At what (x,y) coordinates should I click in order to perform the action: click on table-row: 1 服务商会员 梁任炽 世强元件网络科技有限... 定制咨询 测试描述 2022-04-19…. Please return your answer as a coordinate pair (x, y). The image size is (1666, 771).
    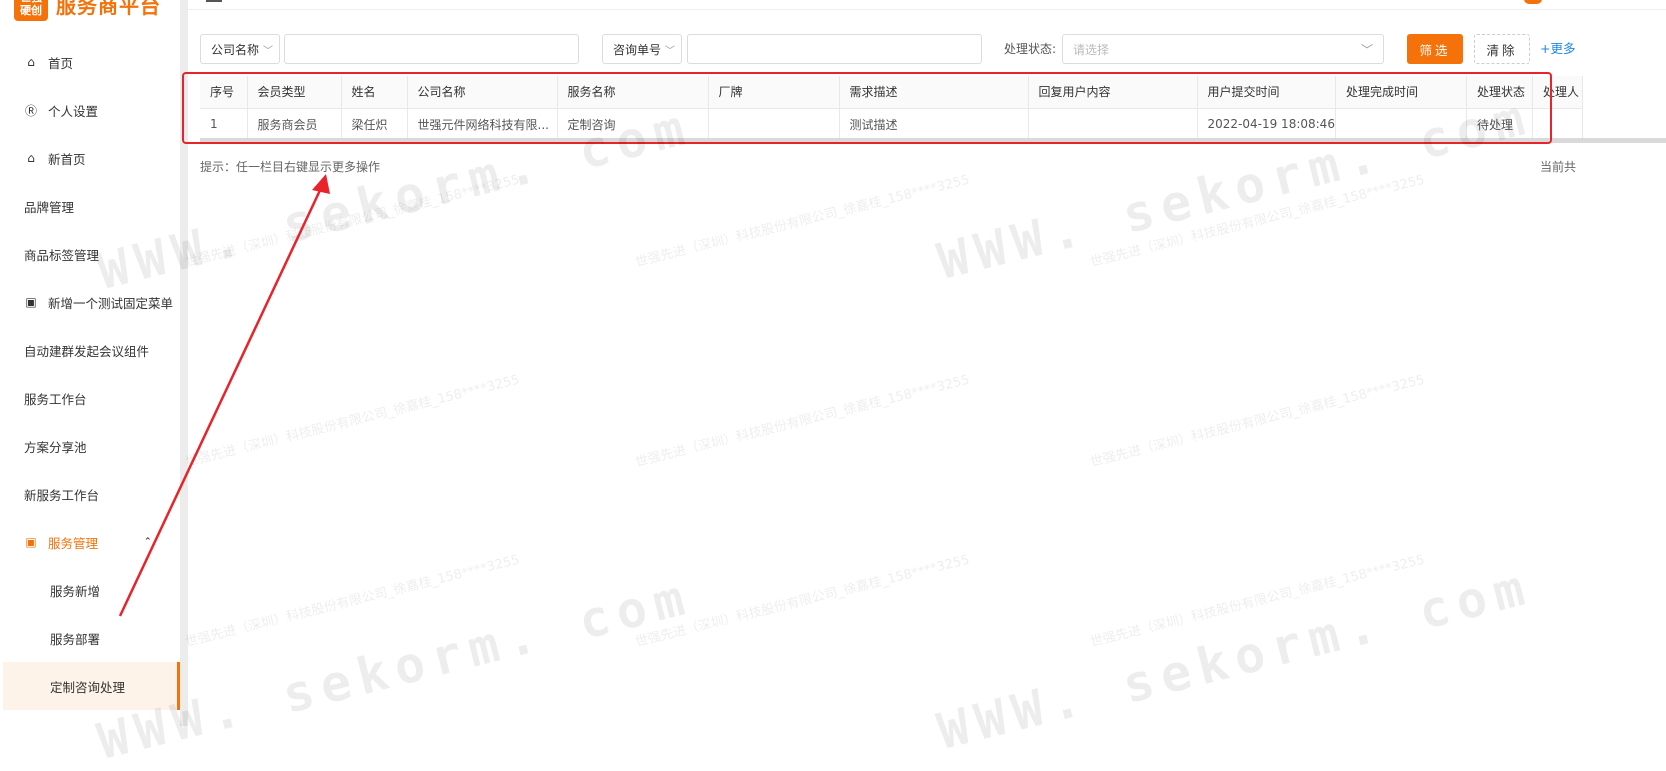
    Looking at the image, I should click on (891, 124).